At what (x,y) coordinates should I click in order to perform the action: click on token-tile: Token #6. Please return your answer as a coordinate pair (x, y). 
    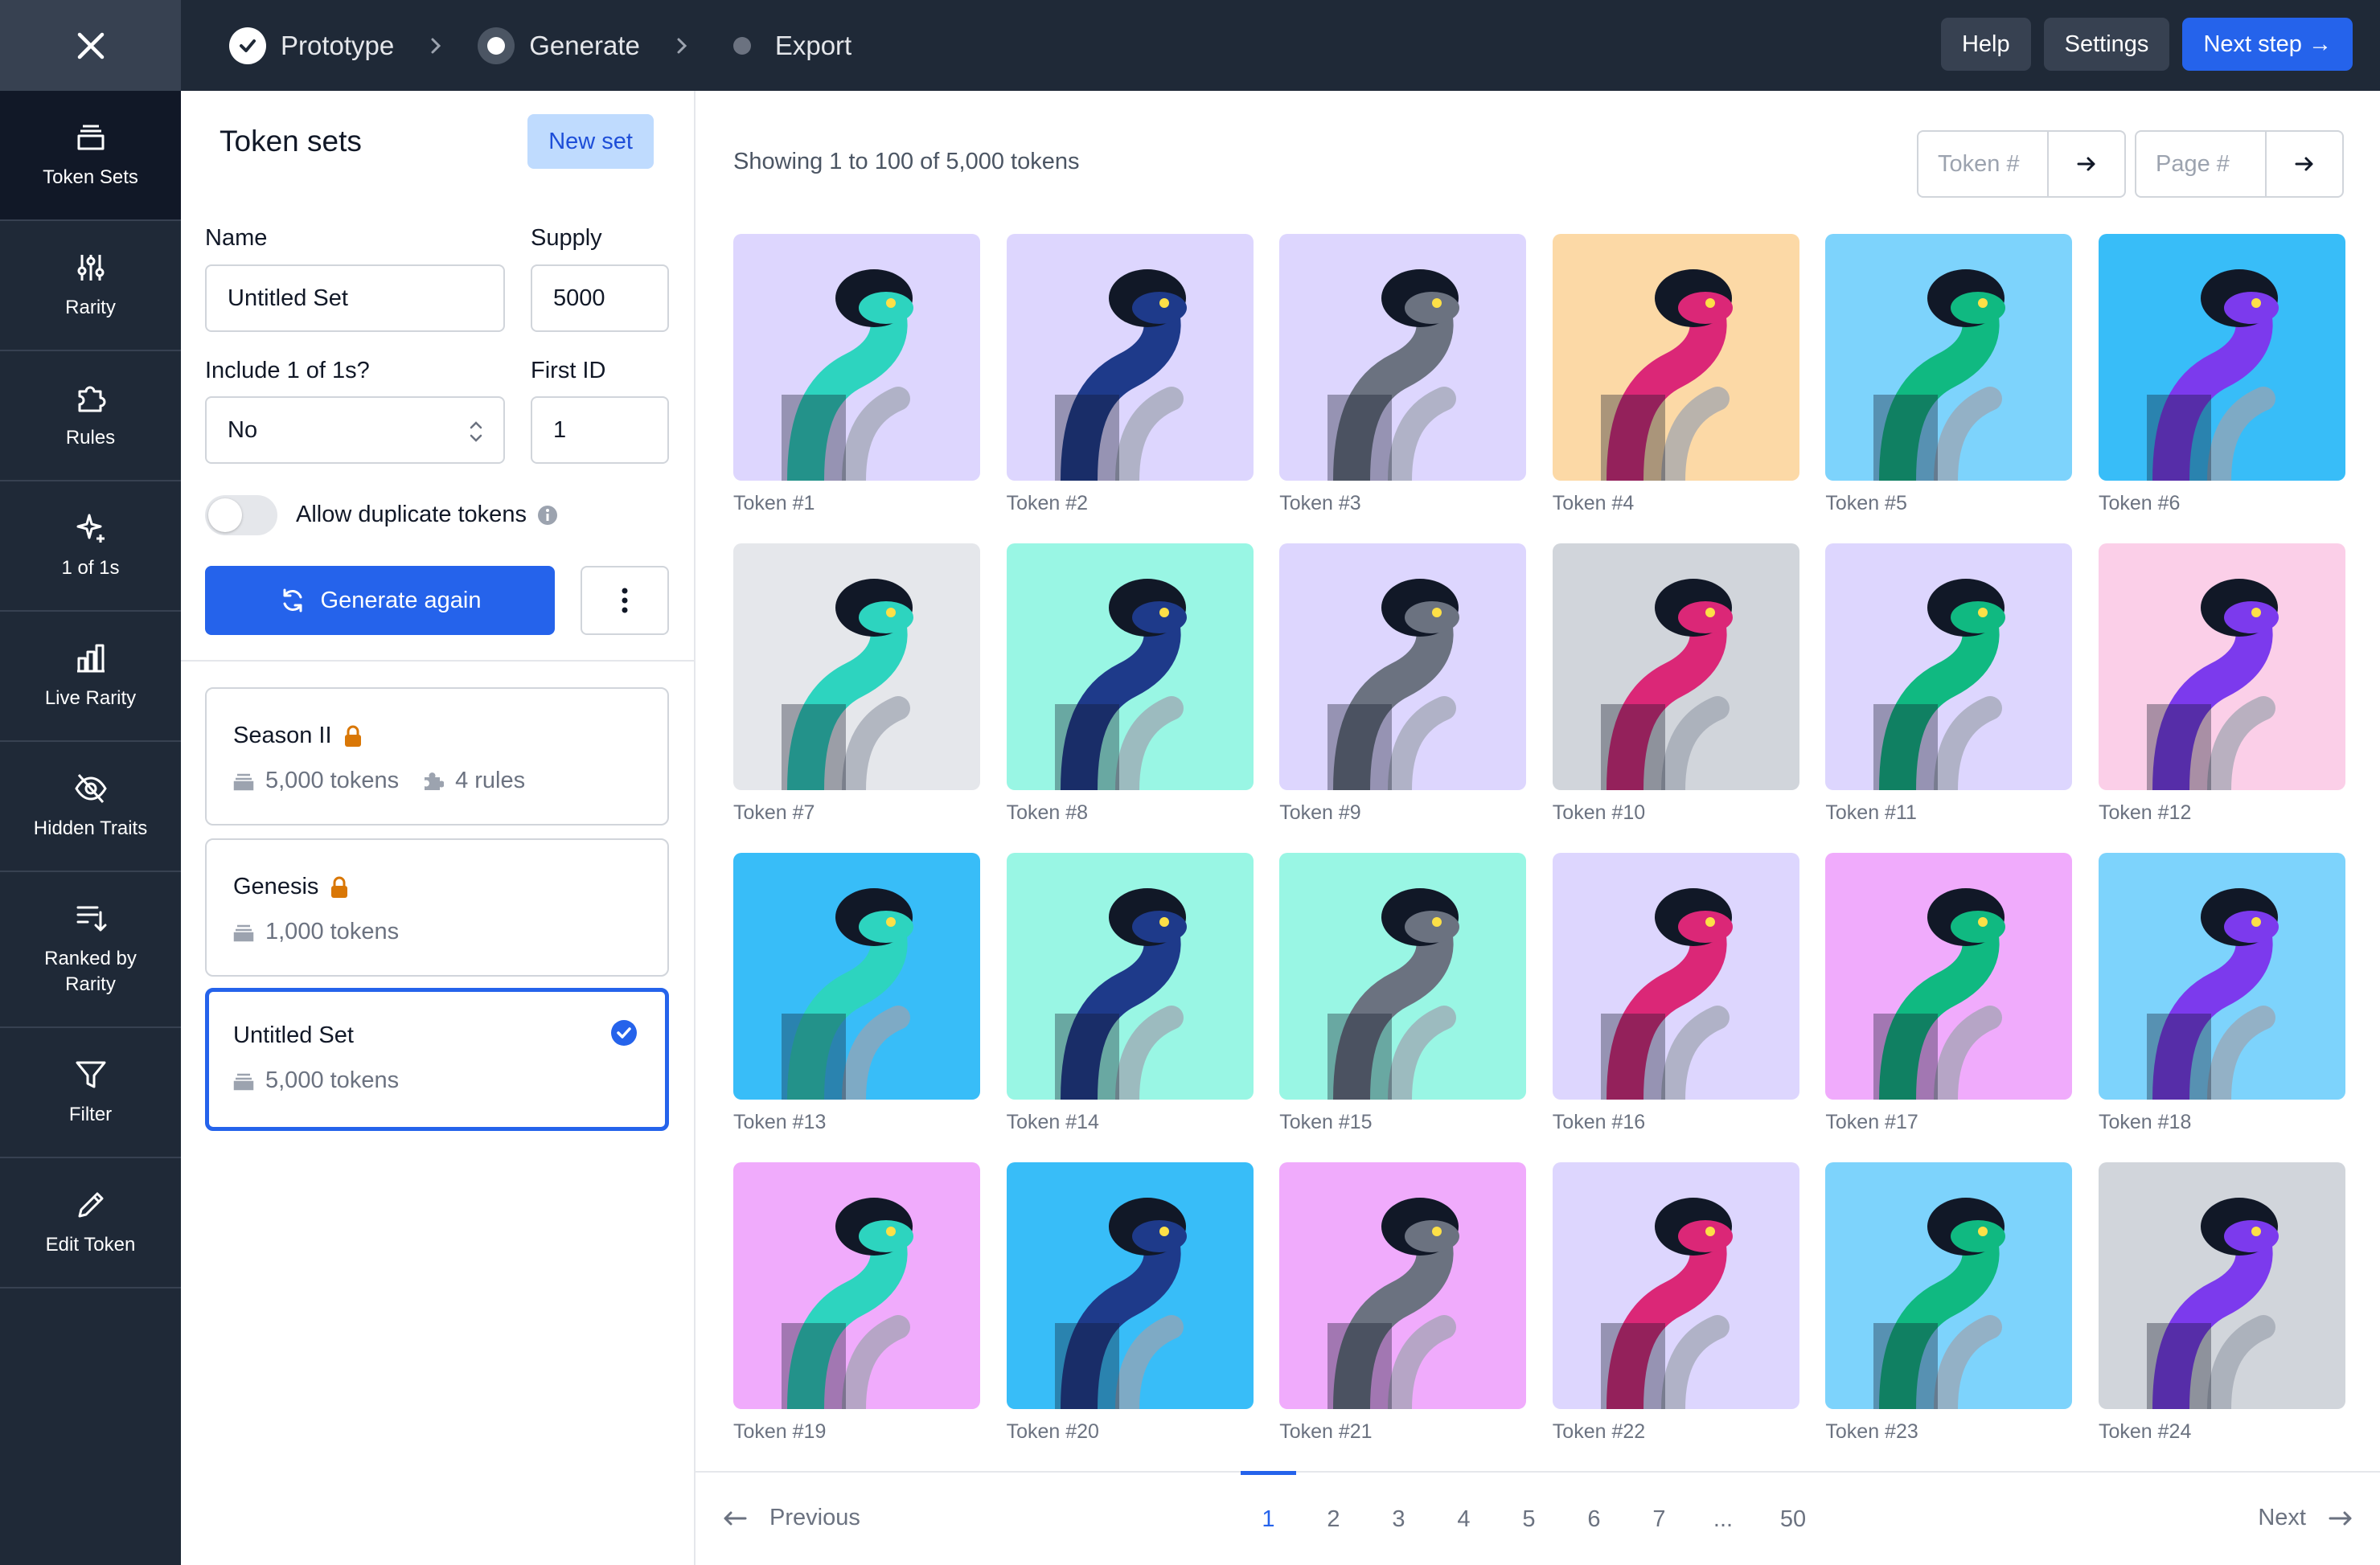
    Looking at the image, I should click on (2222, 374).